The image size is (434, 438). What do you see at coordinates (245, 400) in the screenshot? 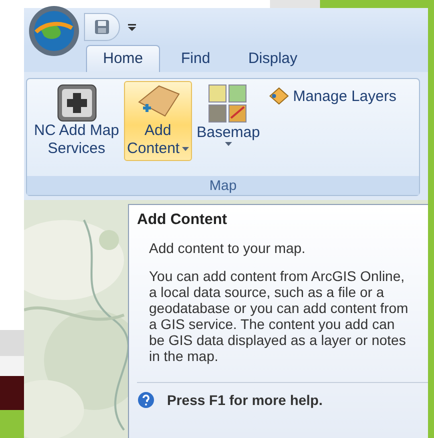
I see `help-text: Press F1 for more help.` at bounding box center [245, 400].